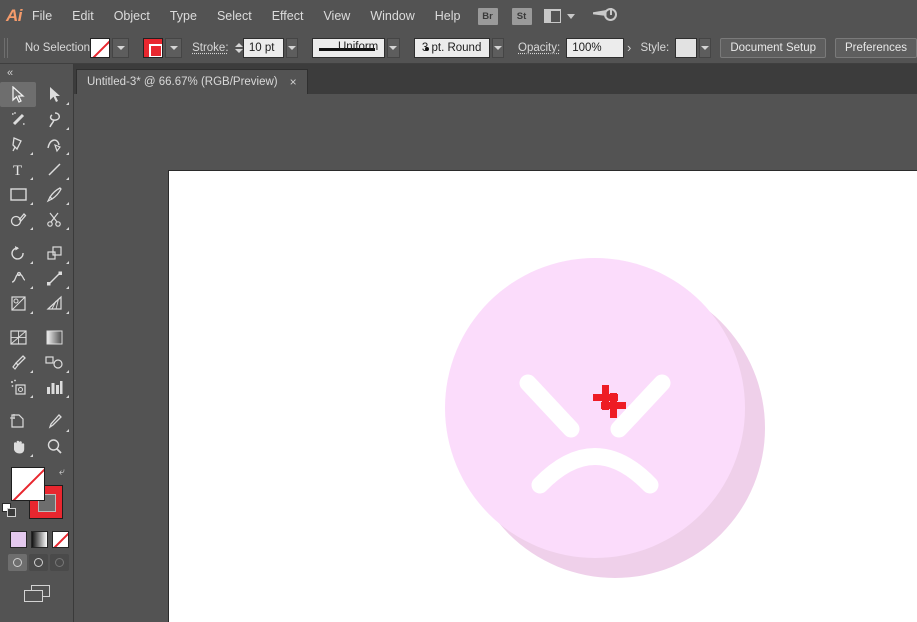 This screenshot has height=622, width=917. What do you see at coordinates (238, 48) in the screenshot?
I see `stroke-weight-stepper` at bounding box center [238, 48].